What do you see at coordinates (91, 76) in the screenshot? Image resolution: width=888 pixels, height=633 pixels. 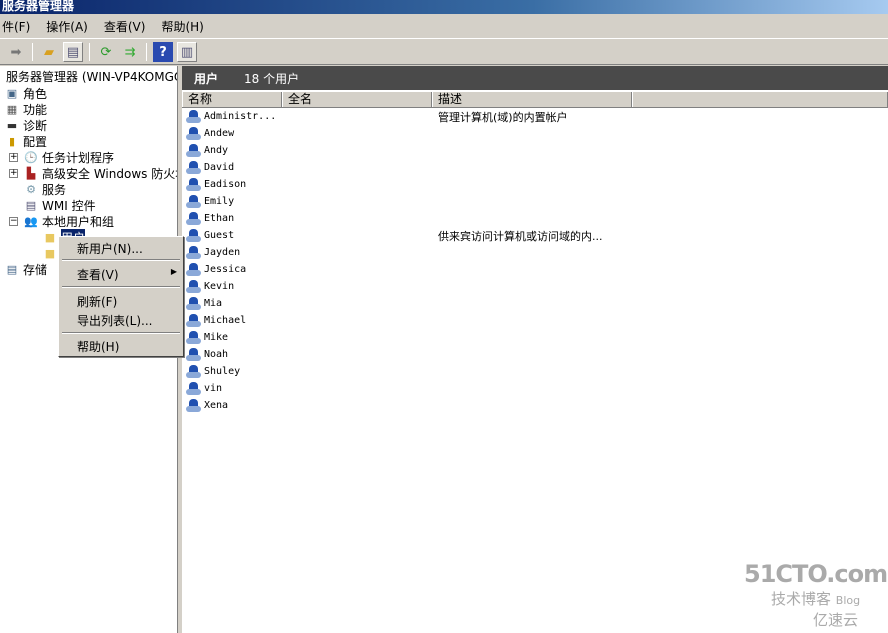 I see `tree-root: 服务器管理器 (WIN-VP4KOMGQQ9` at bounding box center [91, 76].